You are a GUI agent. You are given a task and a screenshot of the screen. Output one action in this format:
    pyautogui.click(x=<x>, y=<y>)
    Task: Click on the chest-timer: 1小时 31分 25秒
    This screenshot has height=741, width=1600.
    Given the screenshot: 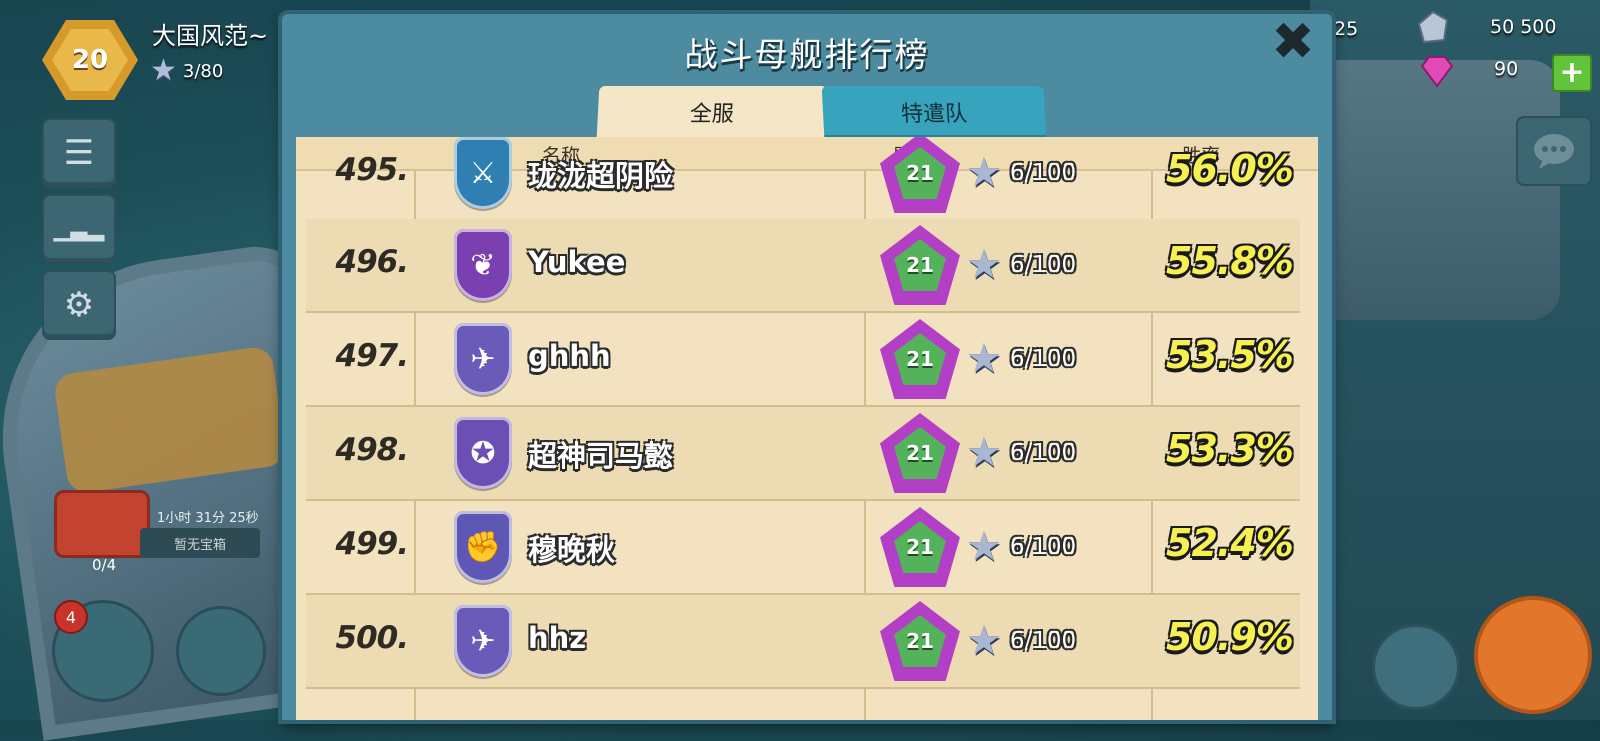 What is the action you would take?
    pyautogui.click(x=208, y=518)
    